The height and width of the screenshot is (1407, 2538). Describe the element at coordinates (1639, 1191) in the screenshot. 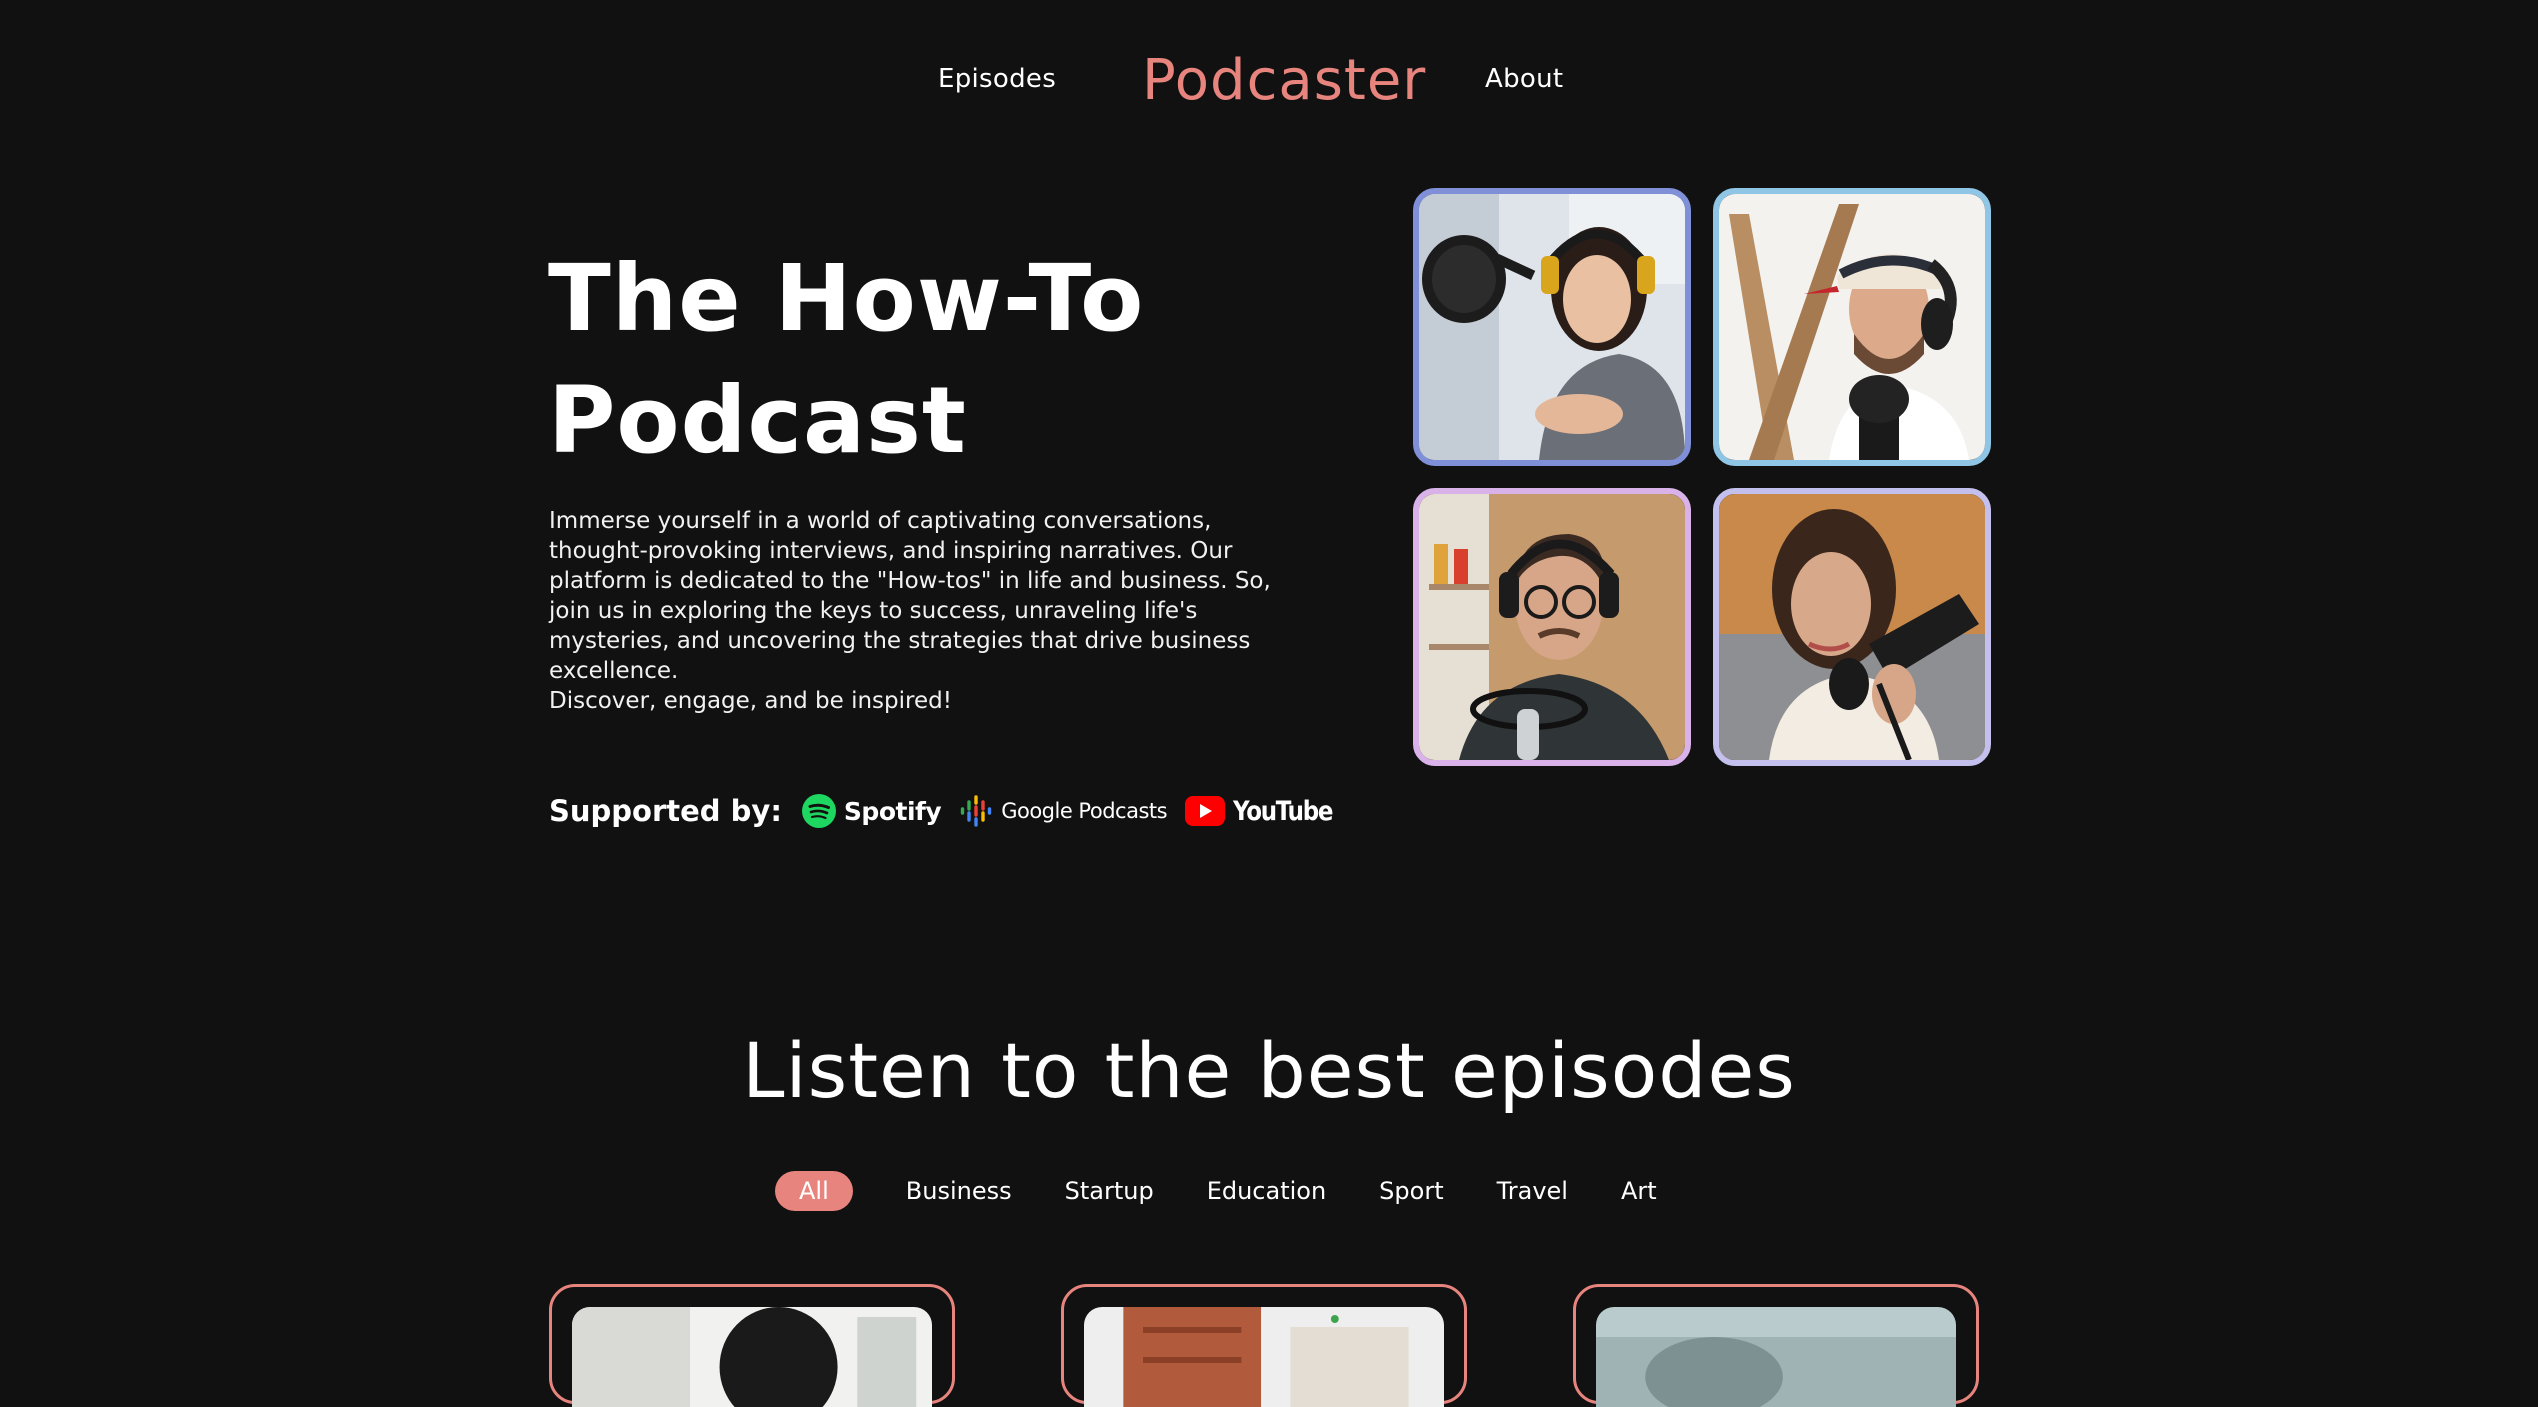

I see `filter-art: Art` at that location.